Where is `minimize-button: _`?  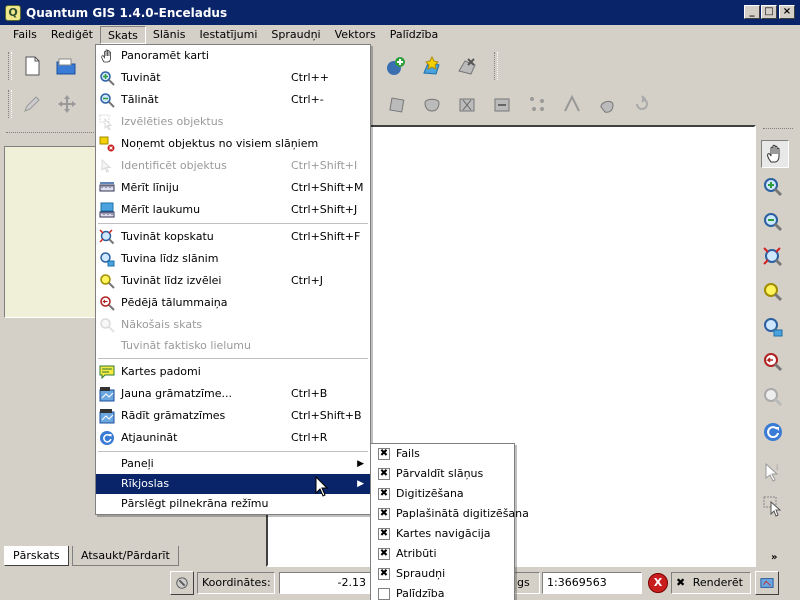 minimize-button: _ is located at coordinates (752, 12).